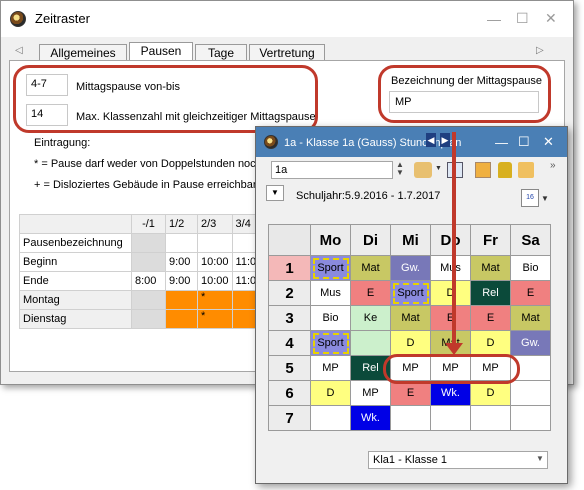 Image resolution: width=584 pixels, height=490 pixels. I want to click on timetable-header-row: Mo Di Mi Do Fr Sa, so click(409, 240).